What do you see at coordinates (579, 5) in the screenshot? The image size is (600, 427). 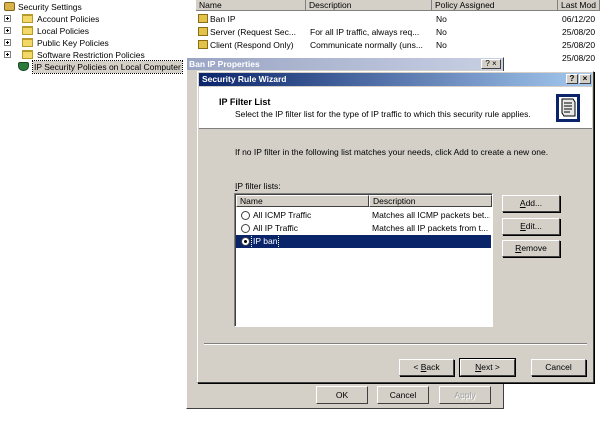 I see `column-header-last-modified: Last Mod` at bounding box center [579, 5].